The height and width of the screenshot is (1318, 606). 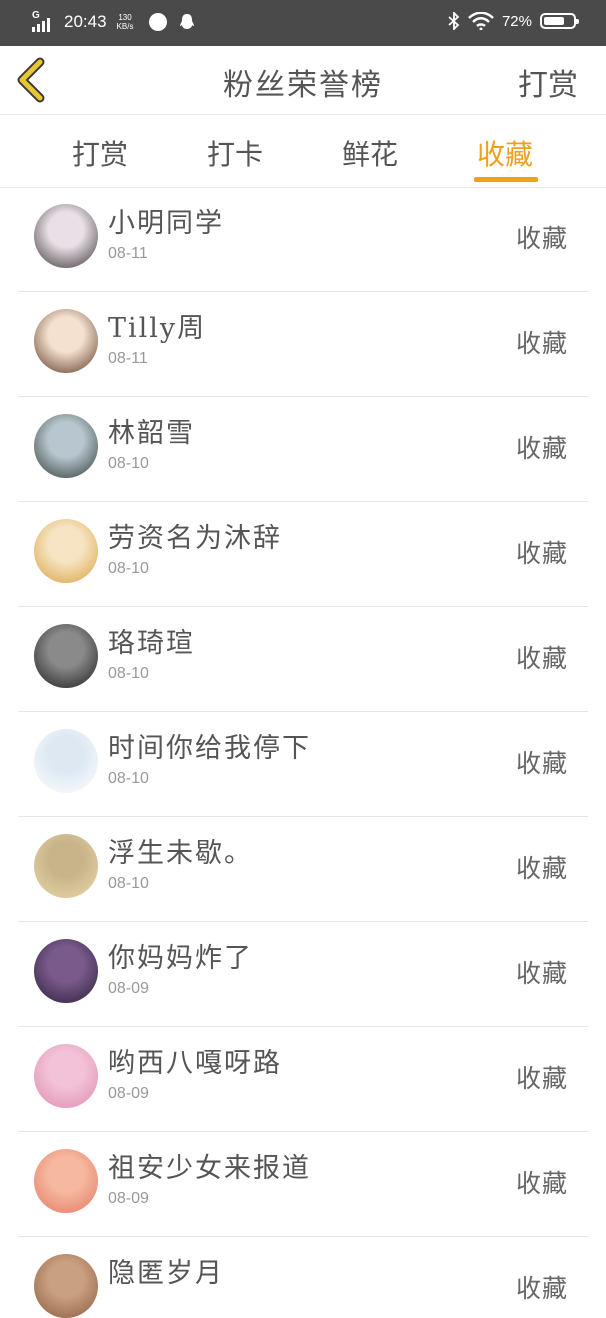 What do you see at coordinates (235, 153) in the screenshot?
I see `tab-checkin: 打卡` at bounding box center [235, 153].